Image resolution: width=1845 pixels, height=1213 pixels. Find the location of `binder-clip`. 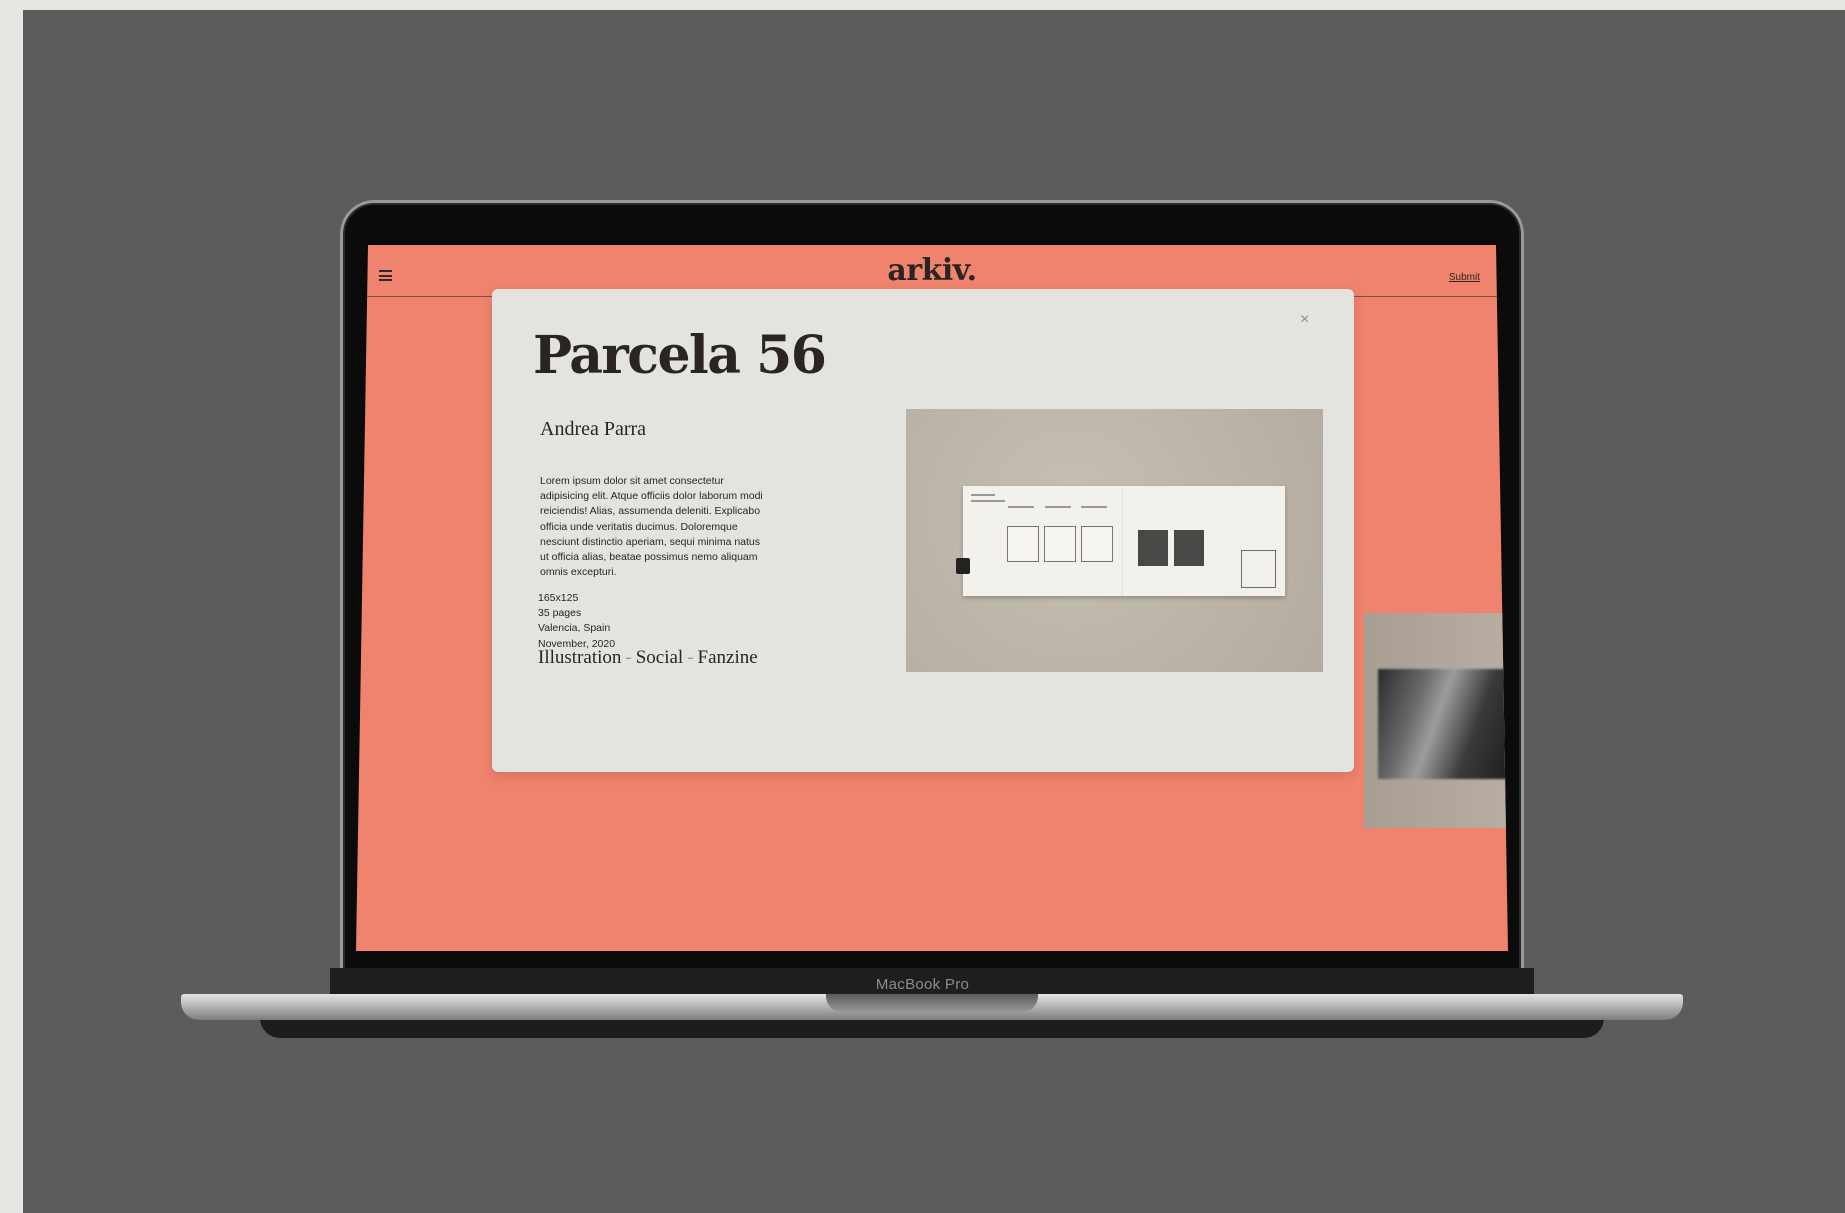

binder-clip is located at coordinates (963, 566).